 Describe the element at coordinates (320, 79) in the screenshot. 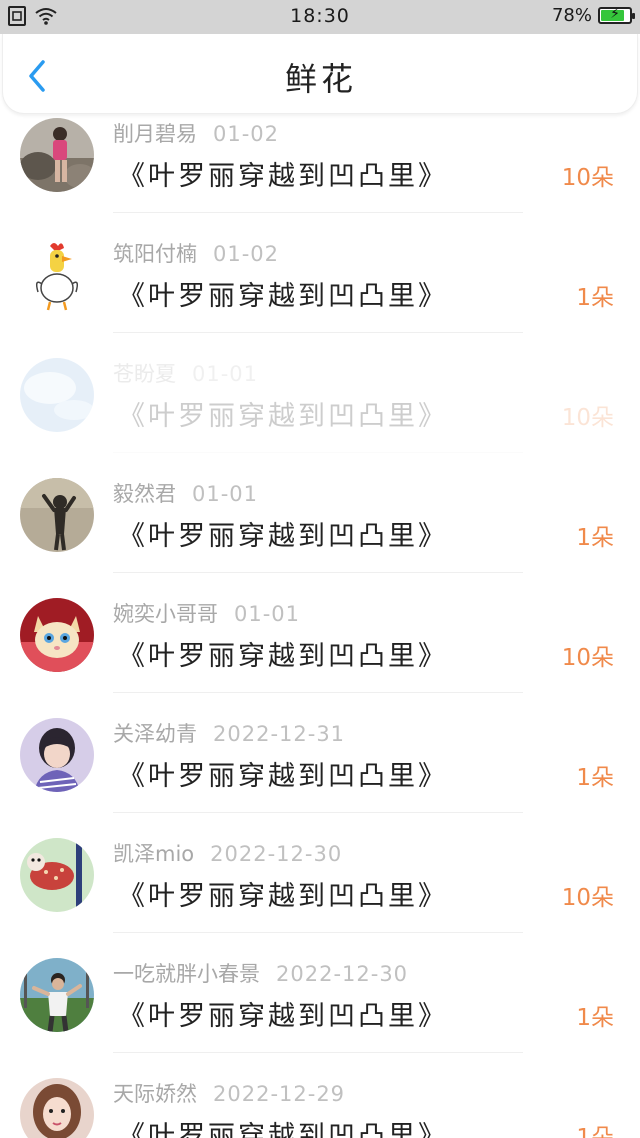

I see `page-title: 鲜花` at that location.